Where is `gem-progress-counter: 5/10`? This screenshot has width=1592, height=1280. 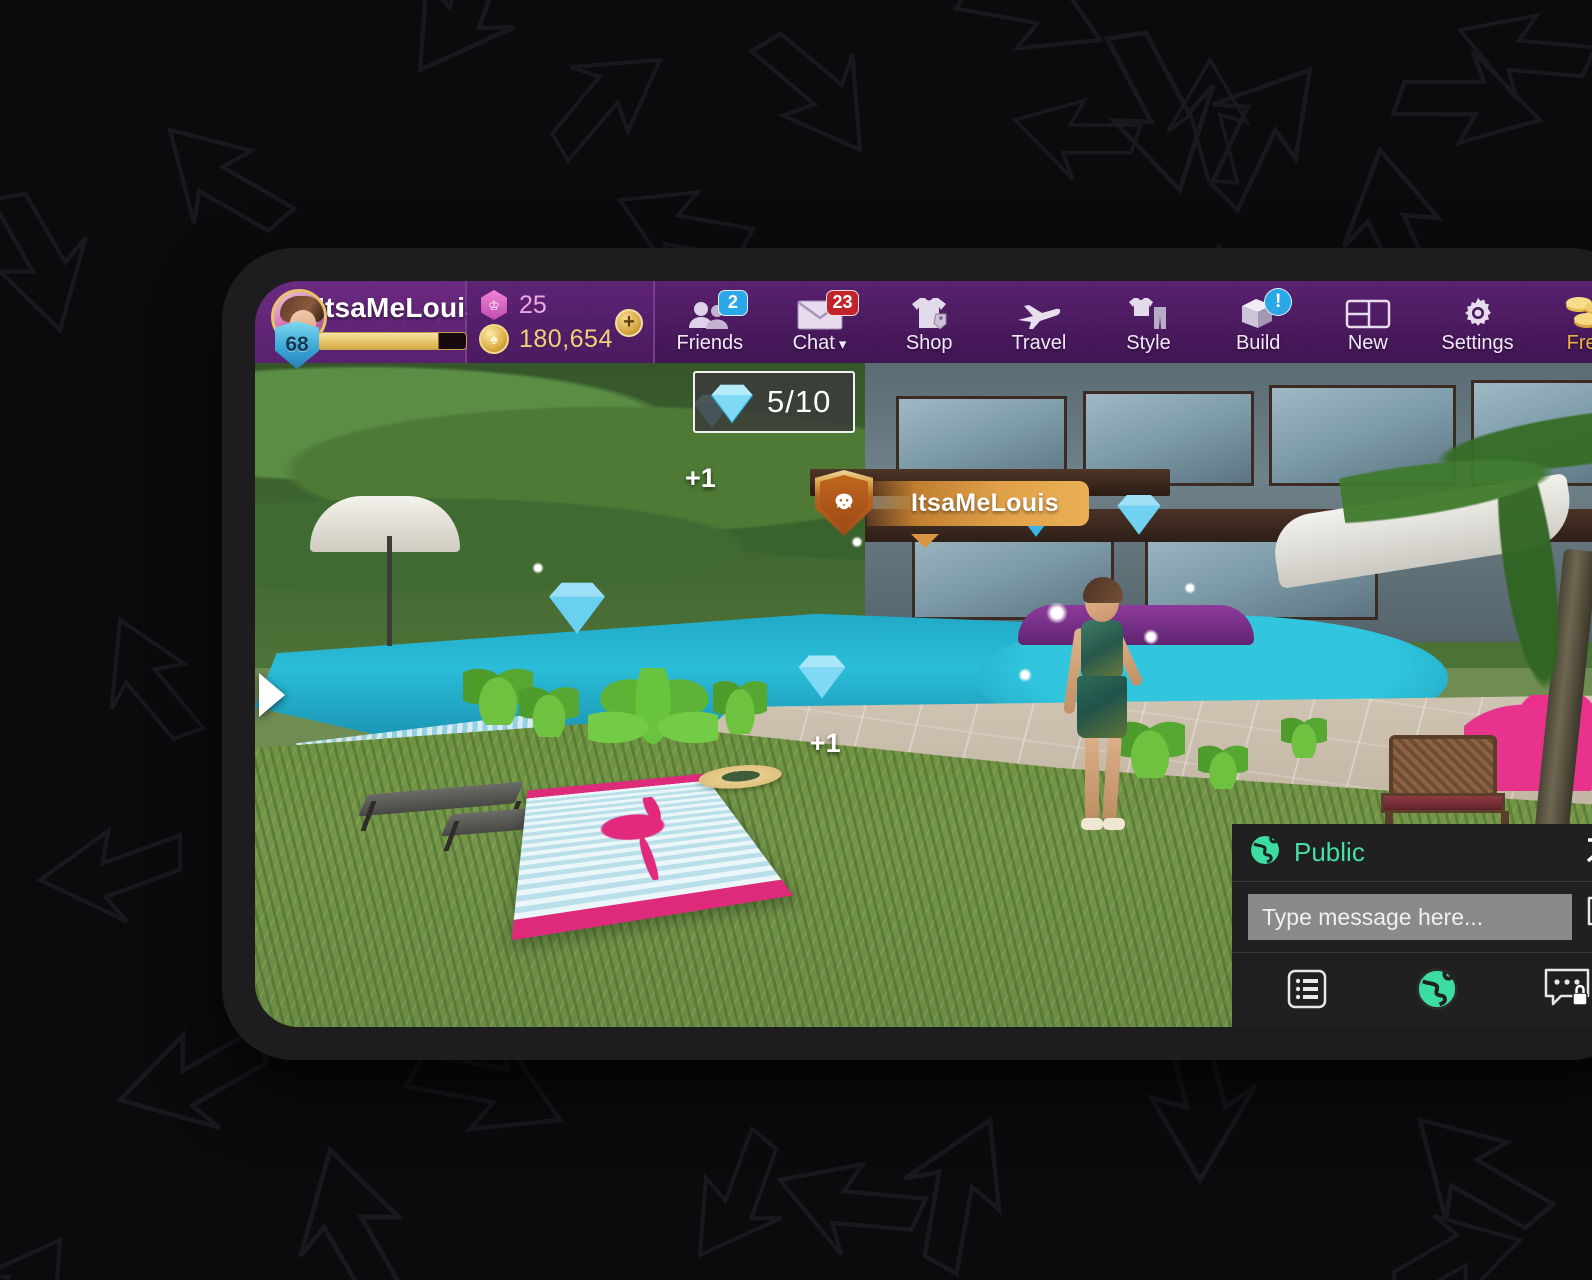 gem-progress-counter: 5/10 is located at coordinates (774, 402).